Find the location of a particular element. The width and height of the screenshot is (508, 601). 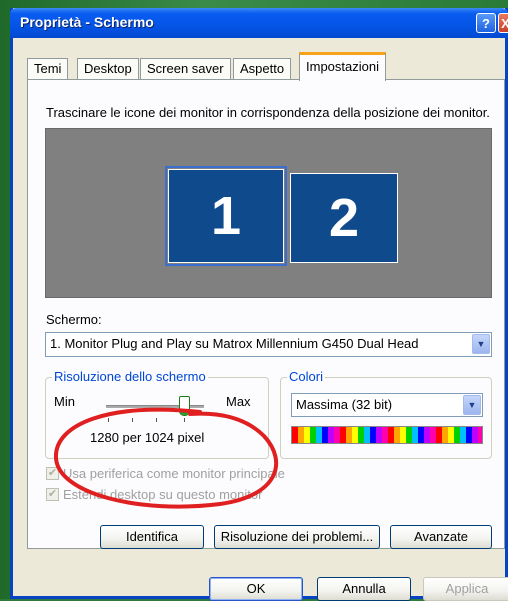

cancel-button: Annulla is located at coordinates (364, 589).